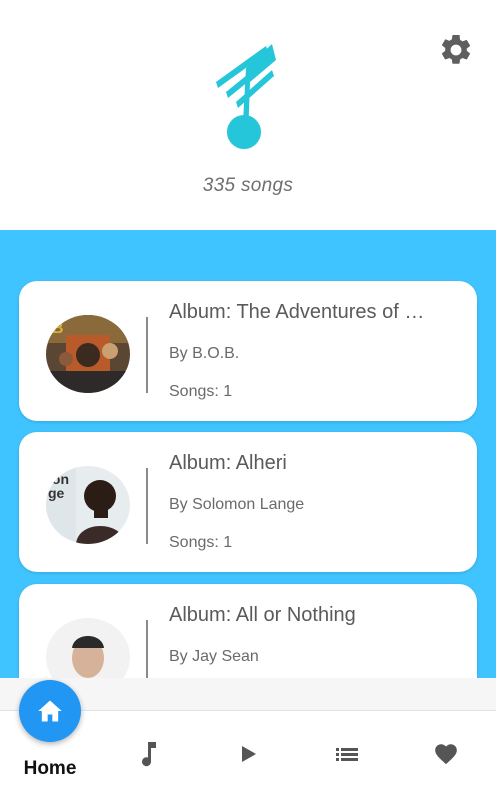 This screenshot has height=800, width=496. I want to click on songs-nav-button, so click(148, 756).